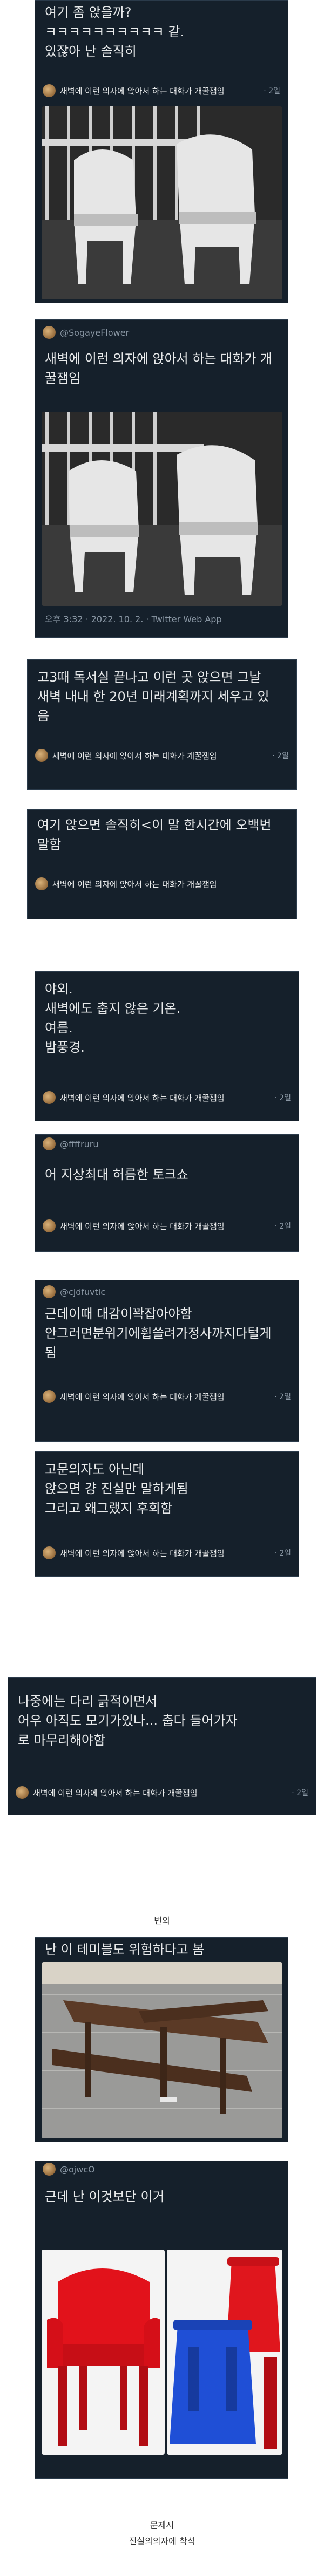  I want to click on tweet-author: @ffffruru, so click(70, 1144).